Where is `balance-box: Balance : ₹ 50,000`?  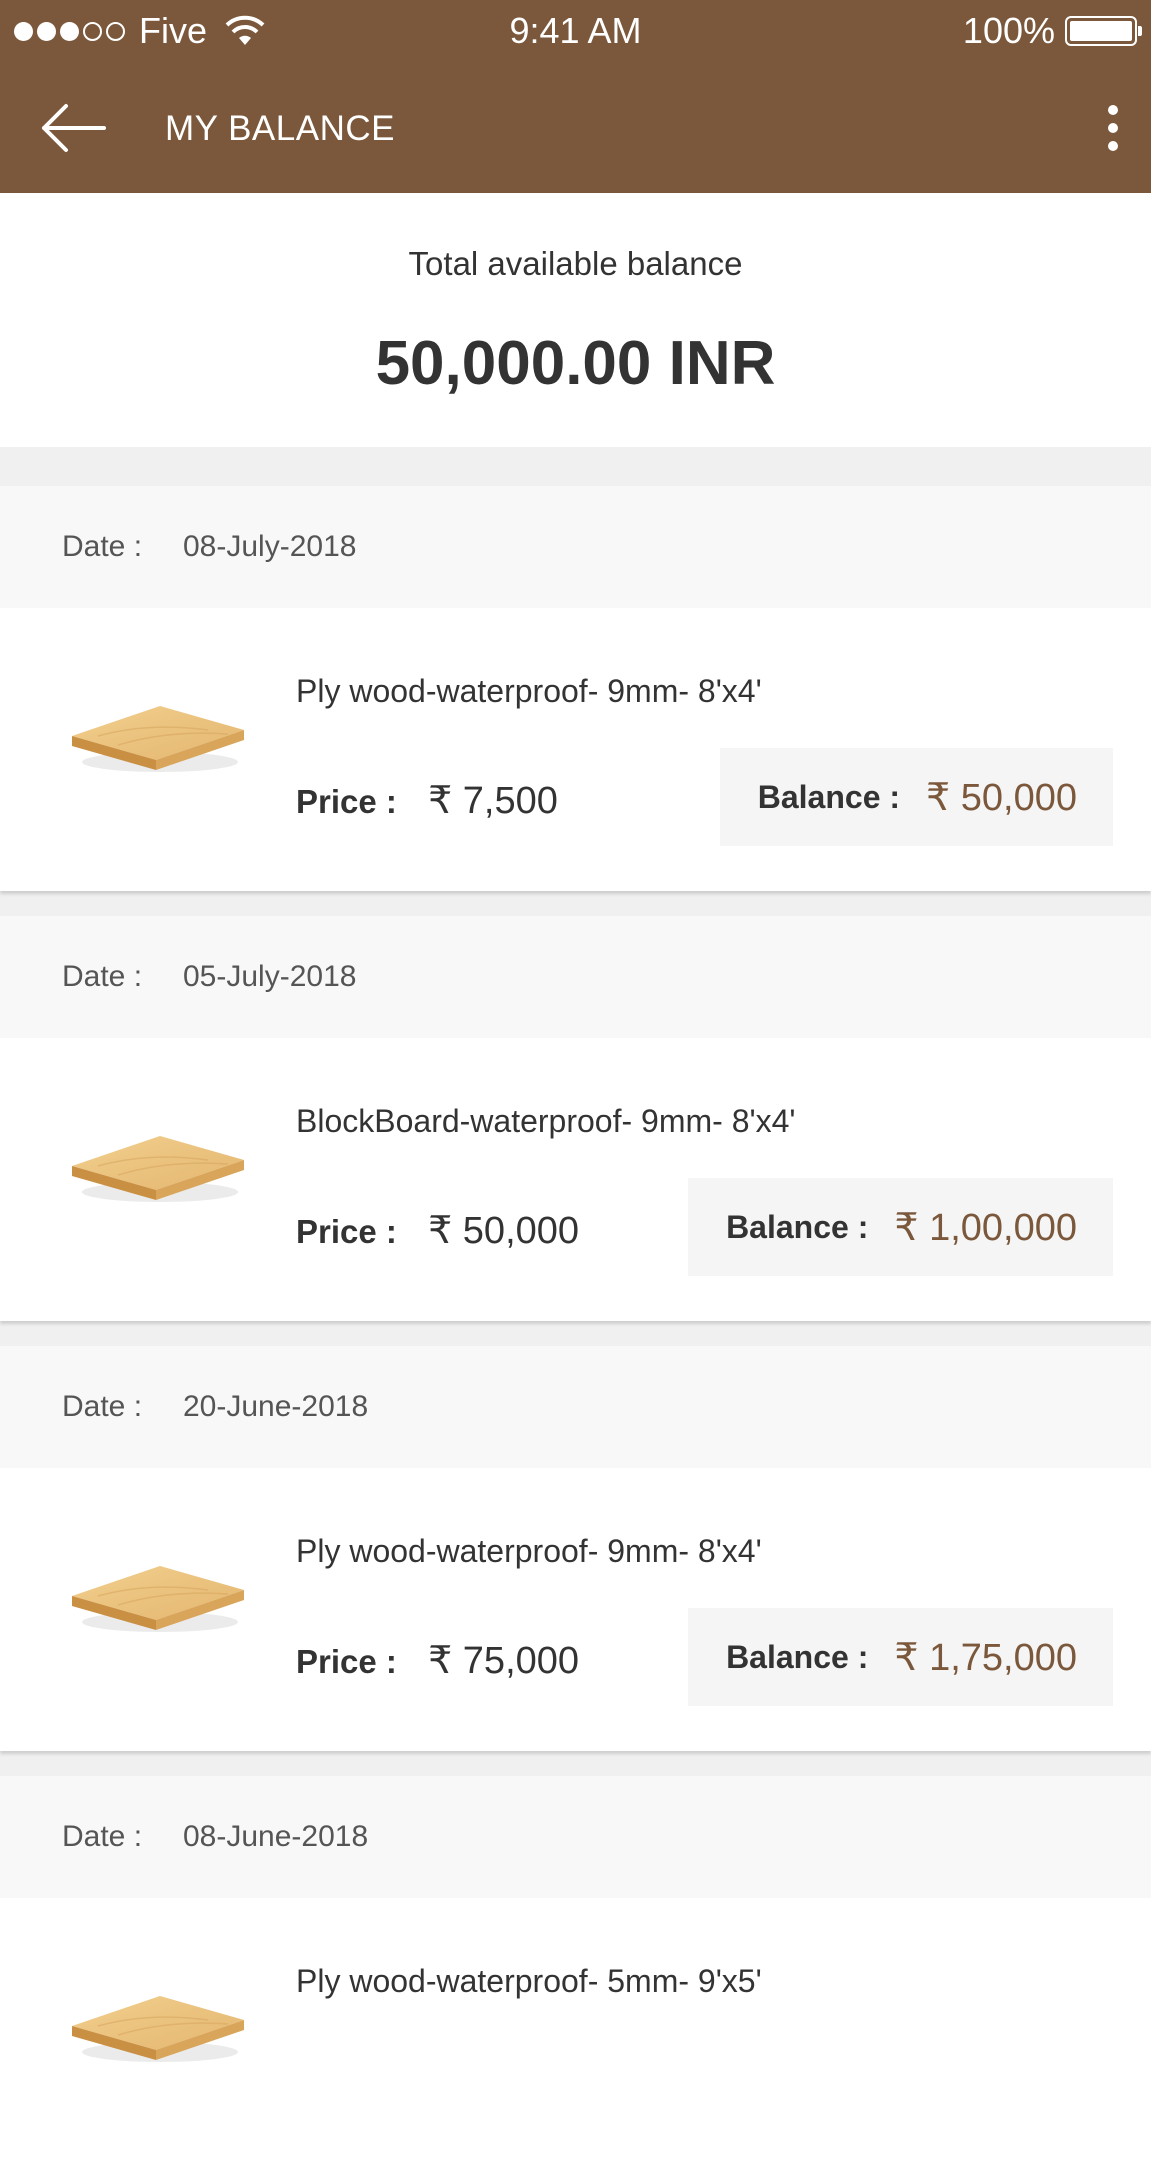 balance-box: Balance : ₹ 50,000 is located at coordinates (916, 797).